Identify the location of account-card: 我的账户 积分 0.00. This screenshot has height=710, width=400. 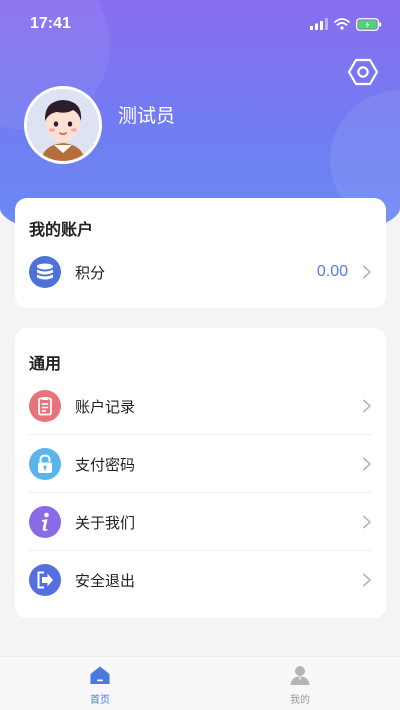
(200, 253).